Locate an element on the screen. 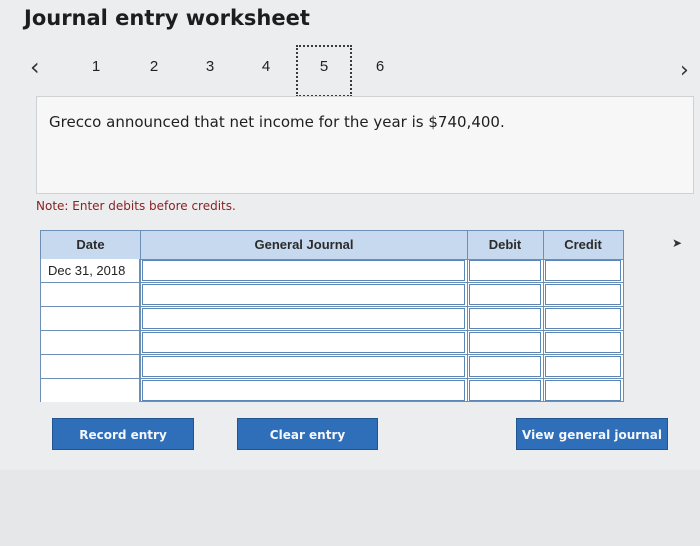 This screenshot has width=700, height=546. page-title: Journal entry worksheet is located at coordinates (167, 18).